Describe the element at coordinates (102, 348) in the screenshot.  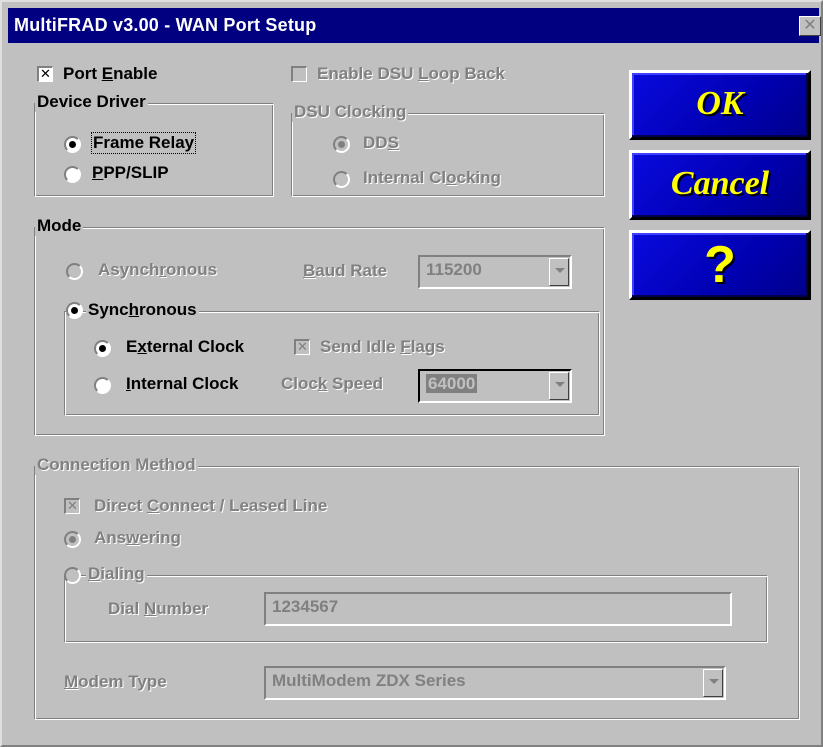
I see `external-clock-radio` at that location.